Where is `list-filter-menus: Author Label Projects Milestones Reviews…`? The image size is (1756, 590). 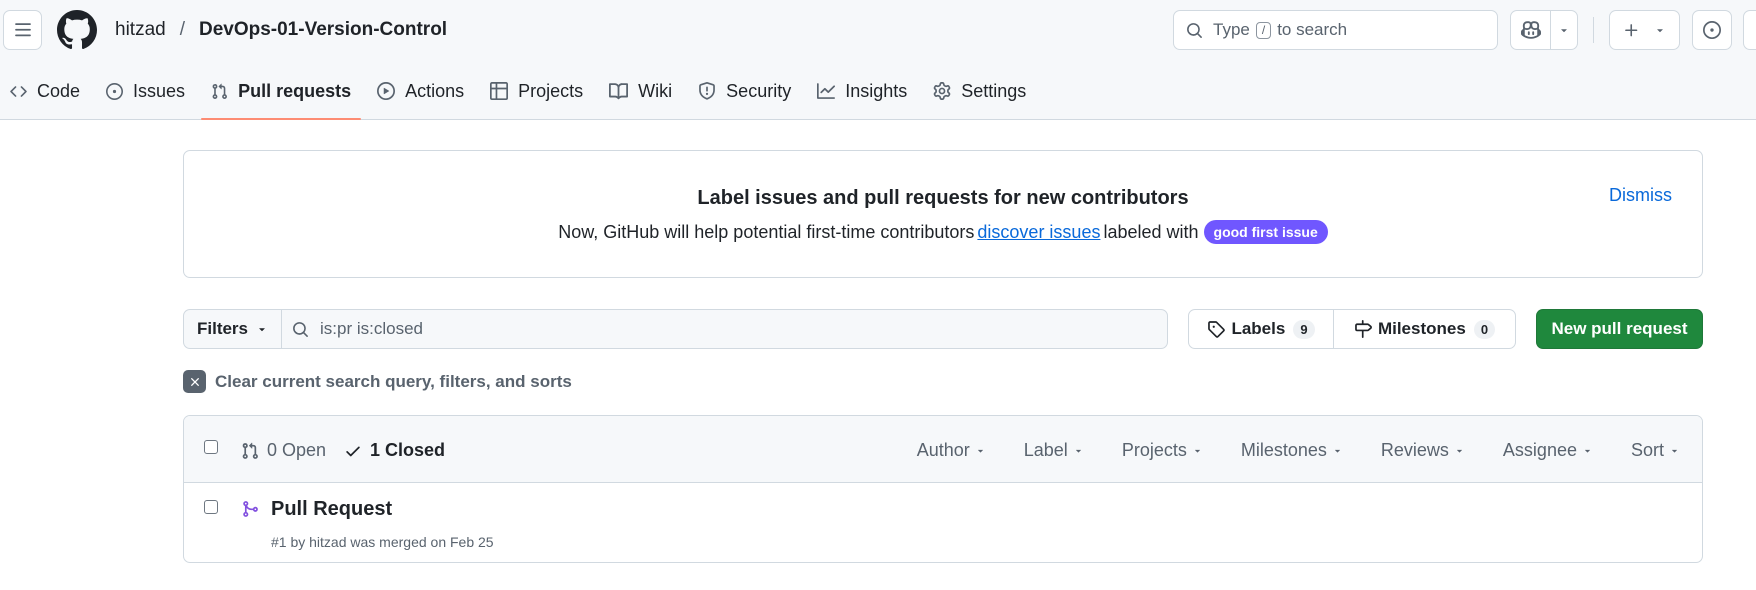
list-filter-menus: Author Label Projects Milestones Reviews… is located at coordinates (1279, 450).